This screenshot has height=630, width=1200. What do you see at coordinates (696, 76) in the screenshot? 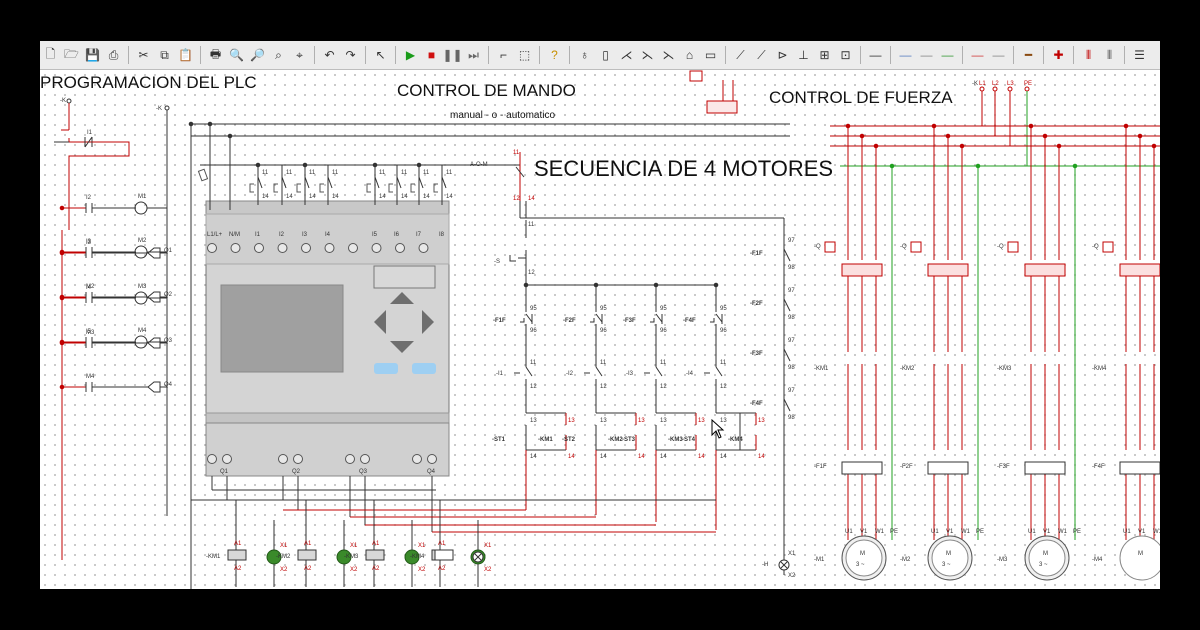
I see `control-switch` at bounding box center [696, 76].